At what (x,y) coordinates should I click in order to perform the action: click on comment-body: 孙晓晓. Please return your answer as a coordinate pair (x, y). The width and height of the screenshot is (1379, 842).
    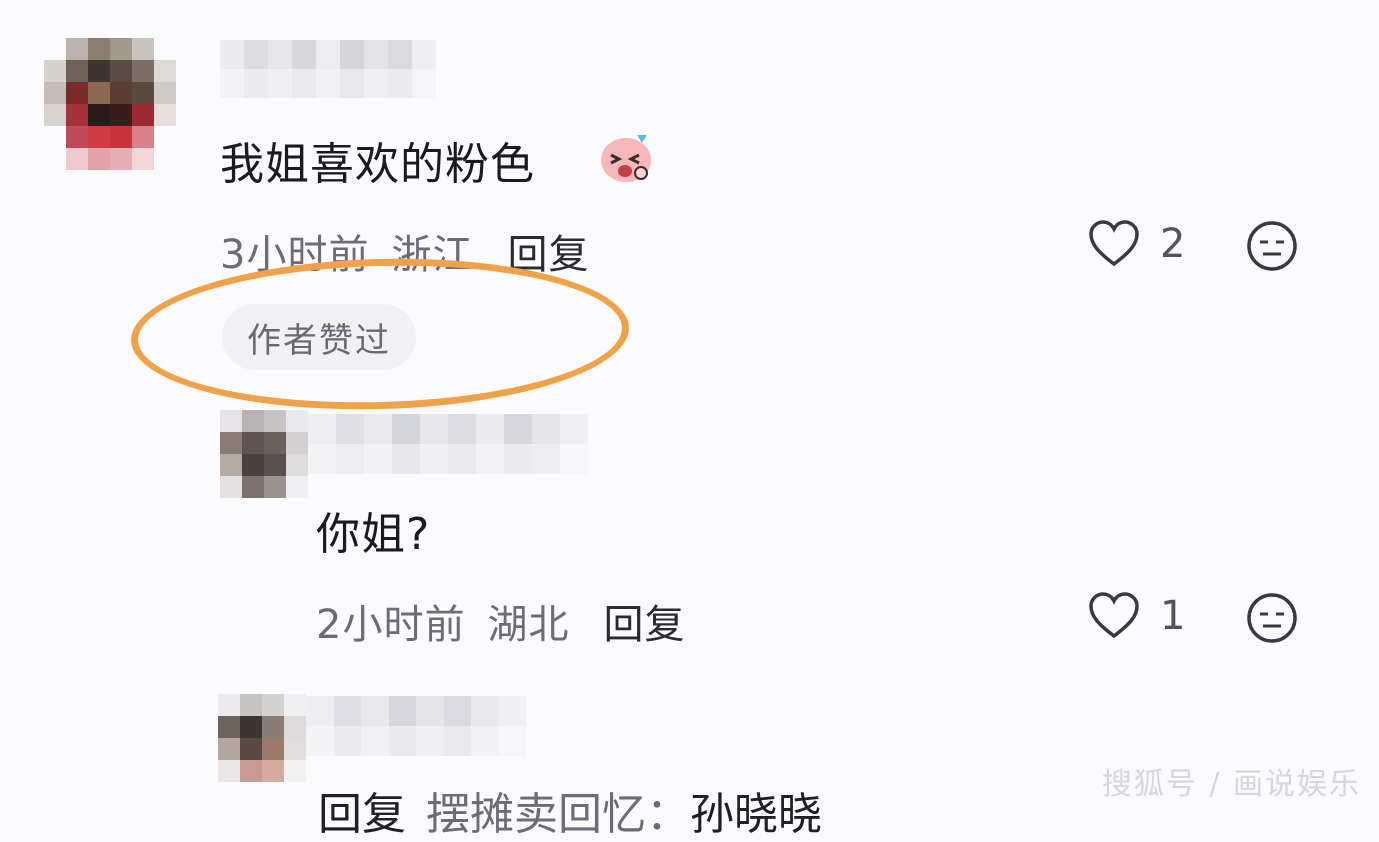
    Looking at the image, I should click on (756, 814).